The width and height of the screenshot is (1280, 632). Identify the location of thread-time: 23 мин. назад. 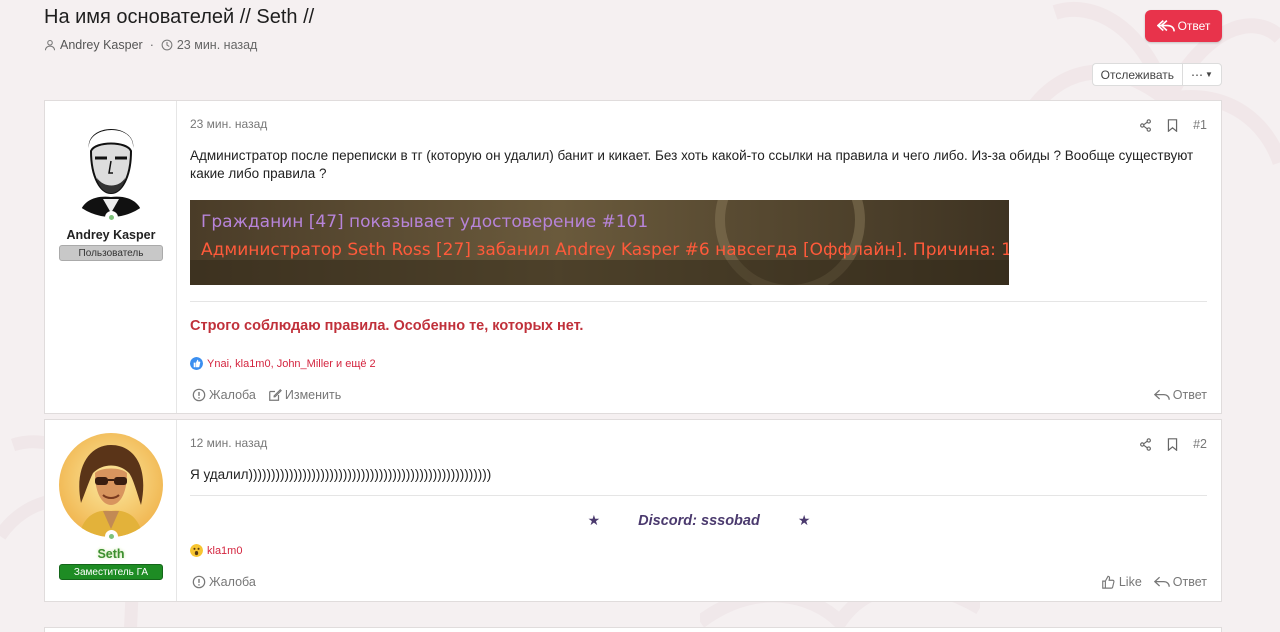
(217, 45).